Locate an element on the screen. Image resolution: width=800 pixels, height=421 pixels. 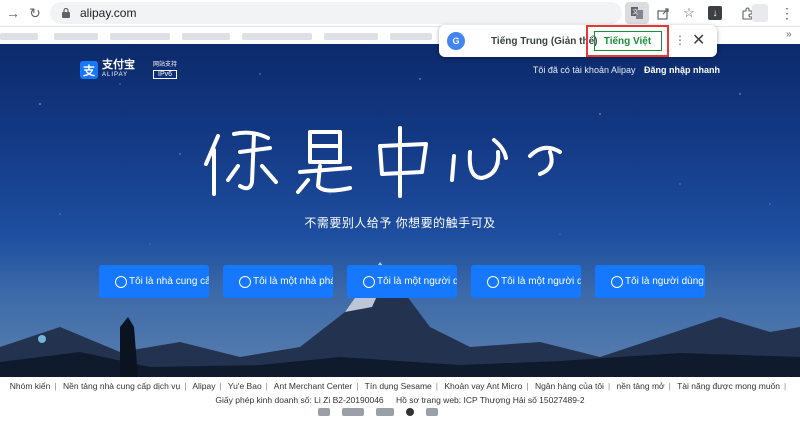
footer-link: Khoản vay Ant Micro is located at coordinates (483, 386).